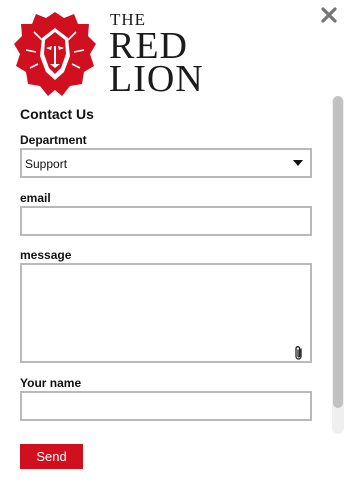  What do you see at coordinates (156, 79) in the screenshot?
I see `brand-line-lion: LION` at bounding box center [156, 79].